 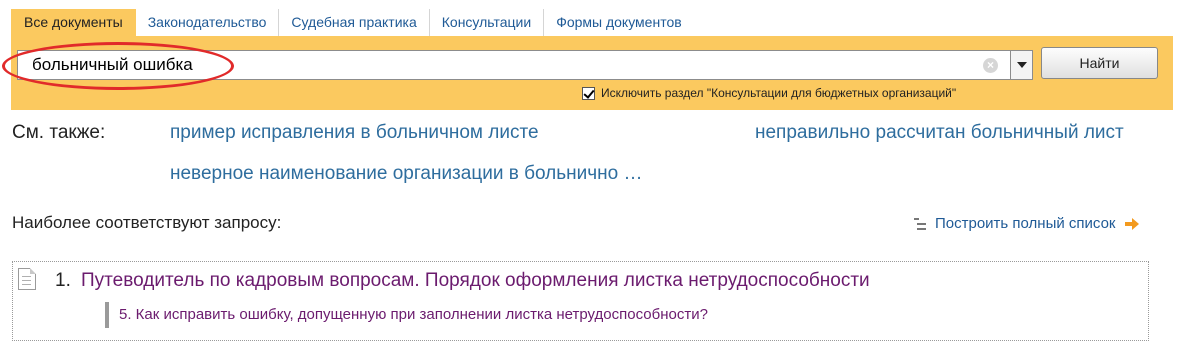 I want to click on search-box: ×, so click(x=525, y=65).